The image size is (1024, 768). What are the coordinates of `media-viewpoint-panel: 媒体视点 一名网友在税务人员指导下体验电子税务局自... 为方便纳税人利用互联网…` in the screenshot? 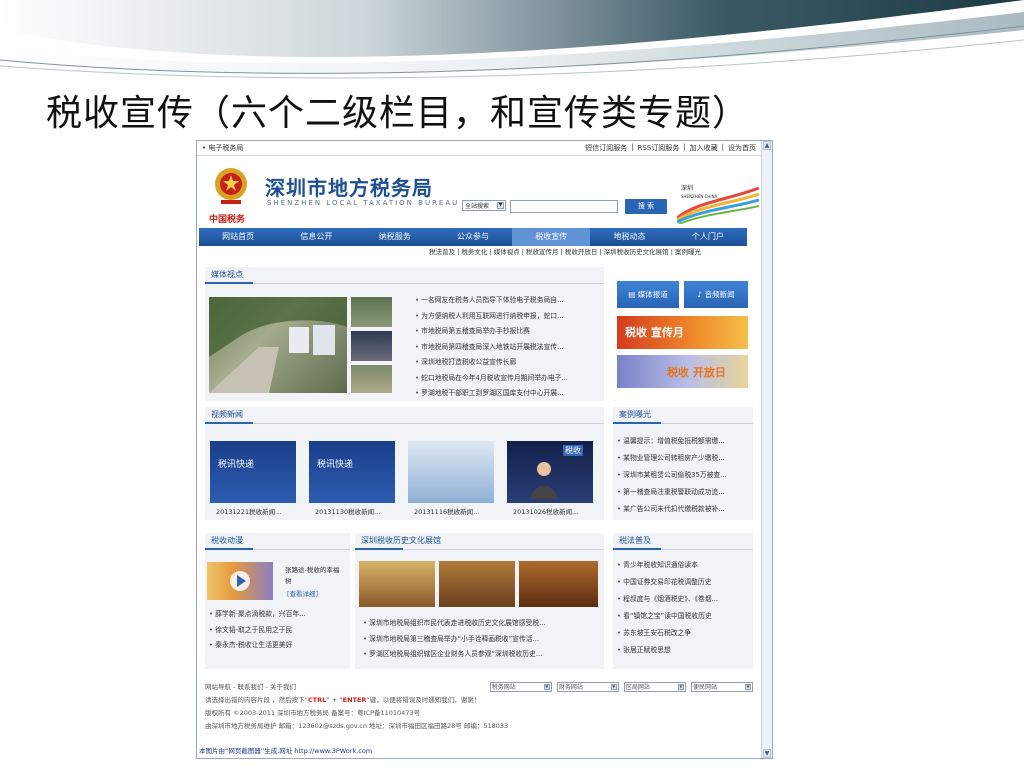 It's located at (404, 334).